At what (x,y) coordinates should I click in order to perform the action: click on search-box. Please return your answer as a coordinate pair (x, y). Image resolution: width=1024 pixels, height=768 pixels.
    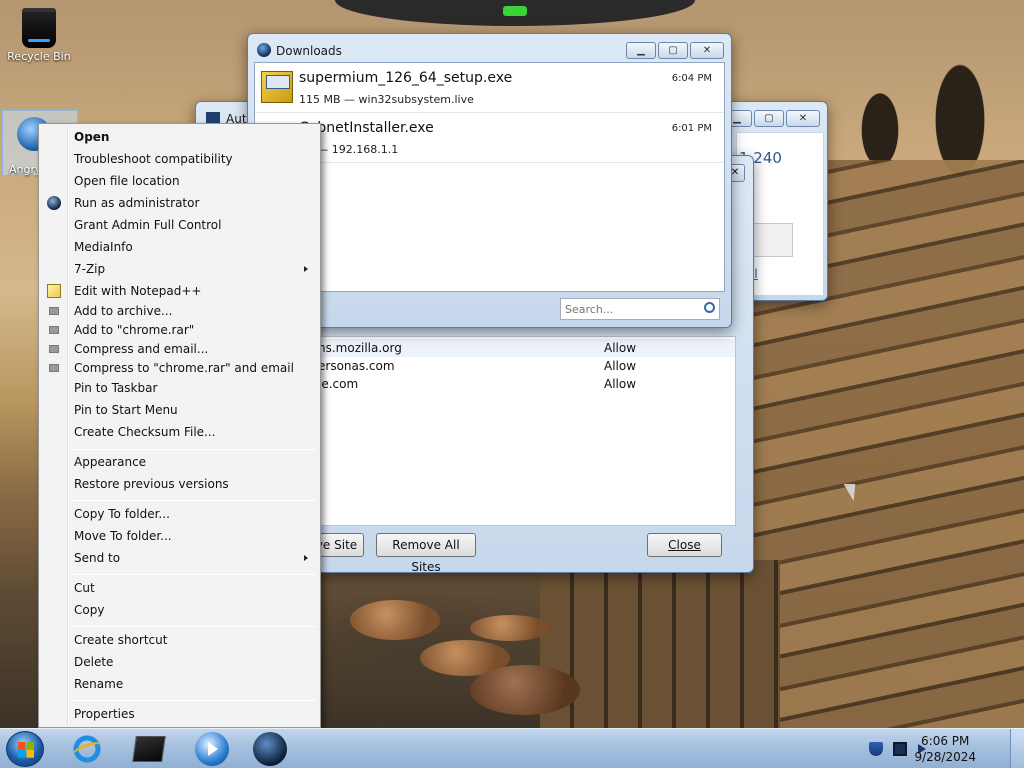
    Looking at the image, I should click on (640, 309).